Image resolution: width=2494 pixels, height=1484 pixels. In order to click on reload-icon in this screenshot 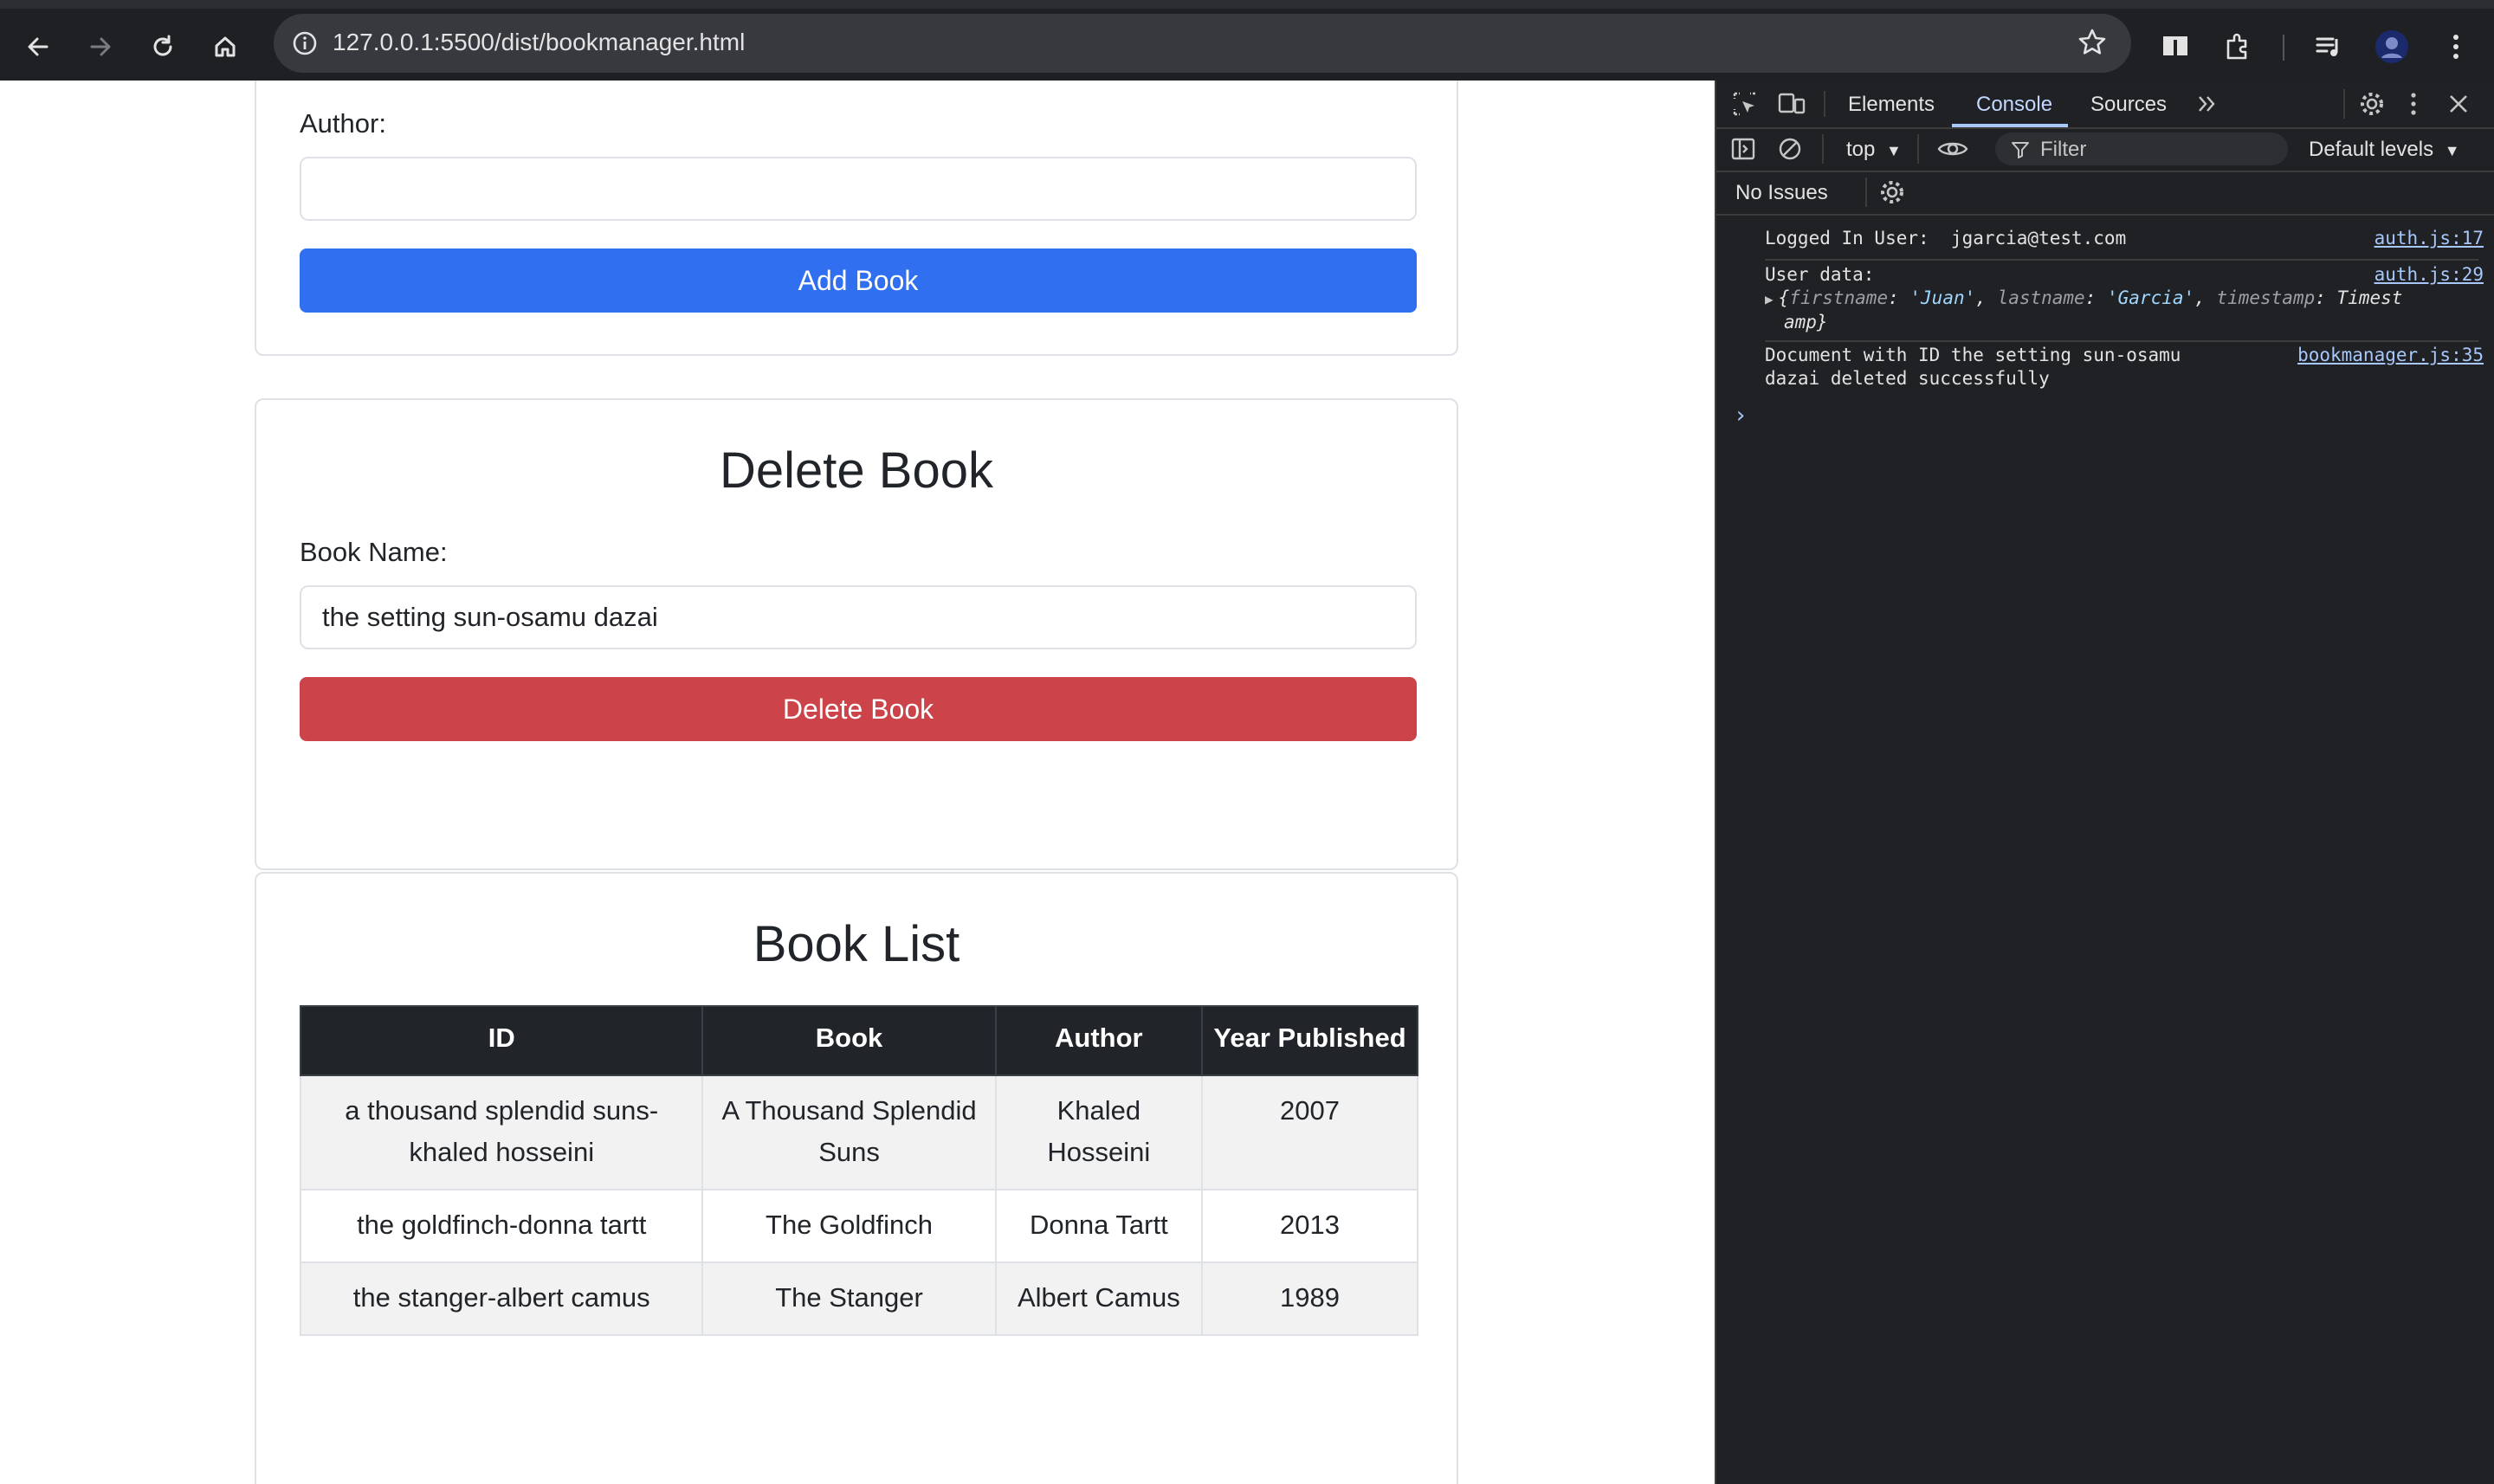, I will do `click(163, 47)`.